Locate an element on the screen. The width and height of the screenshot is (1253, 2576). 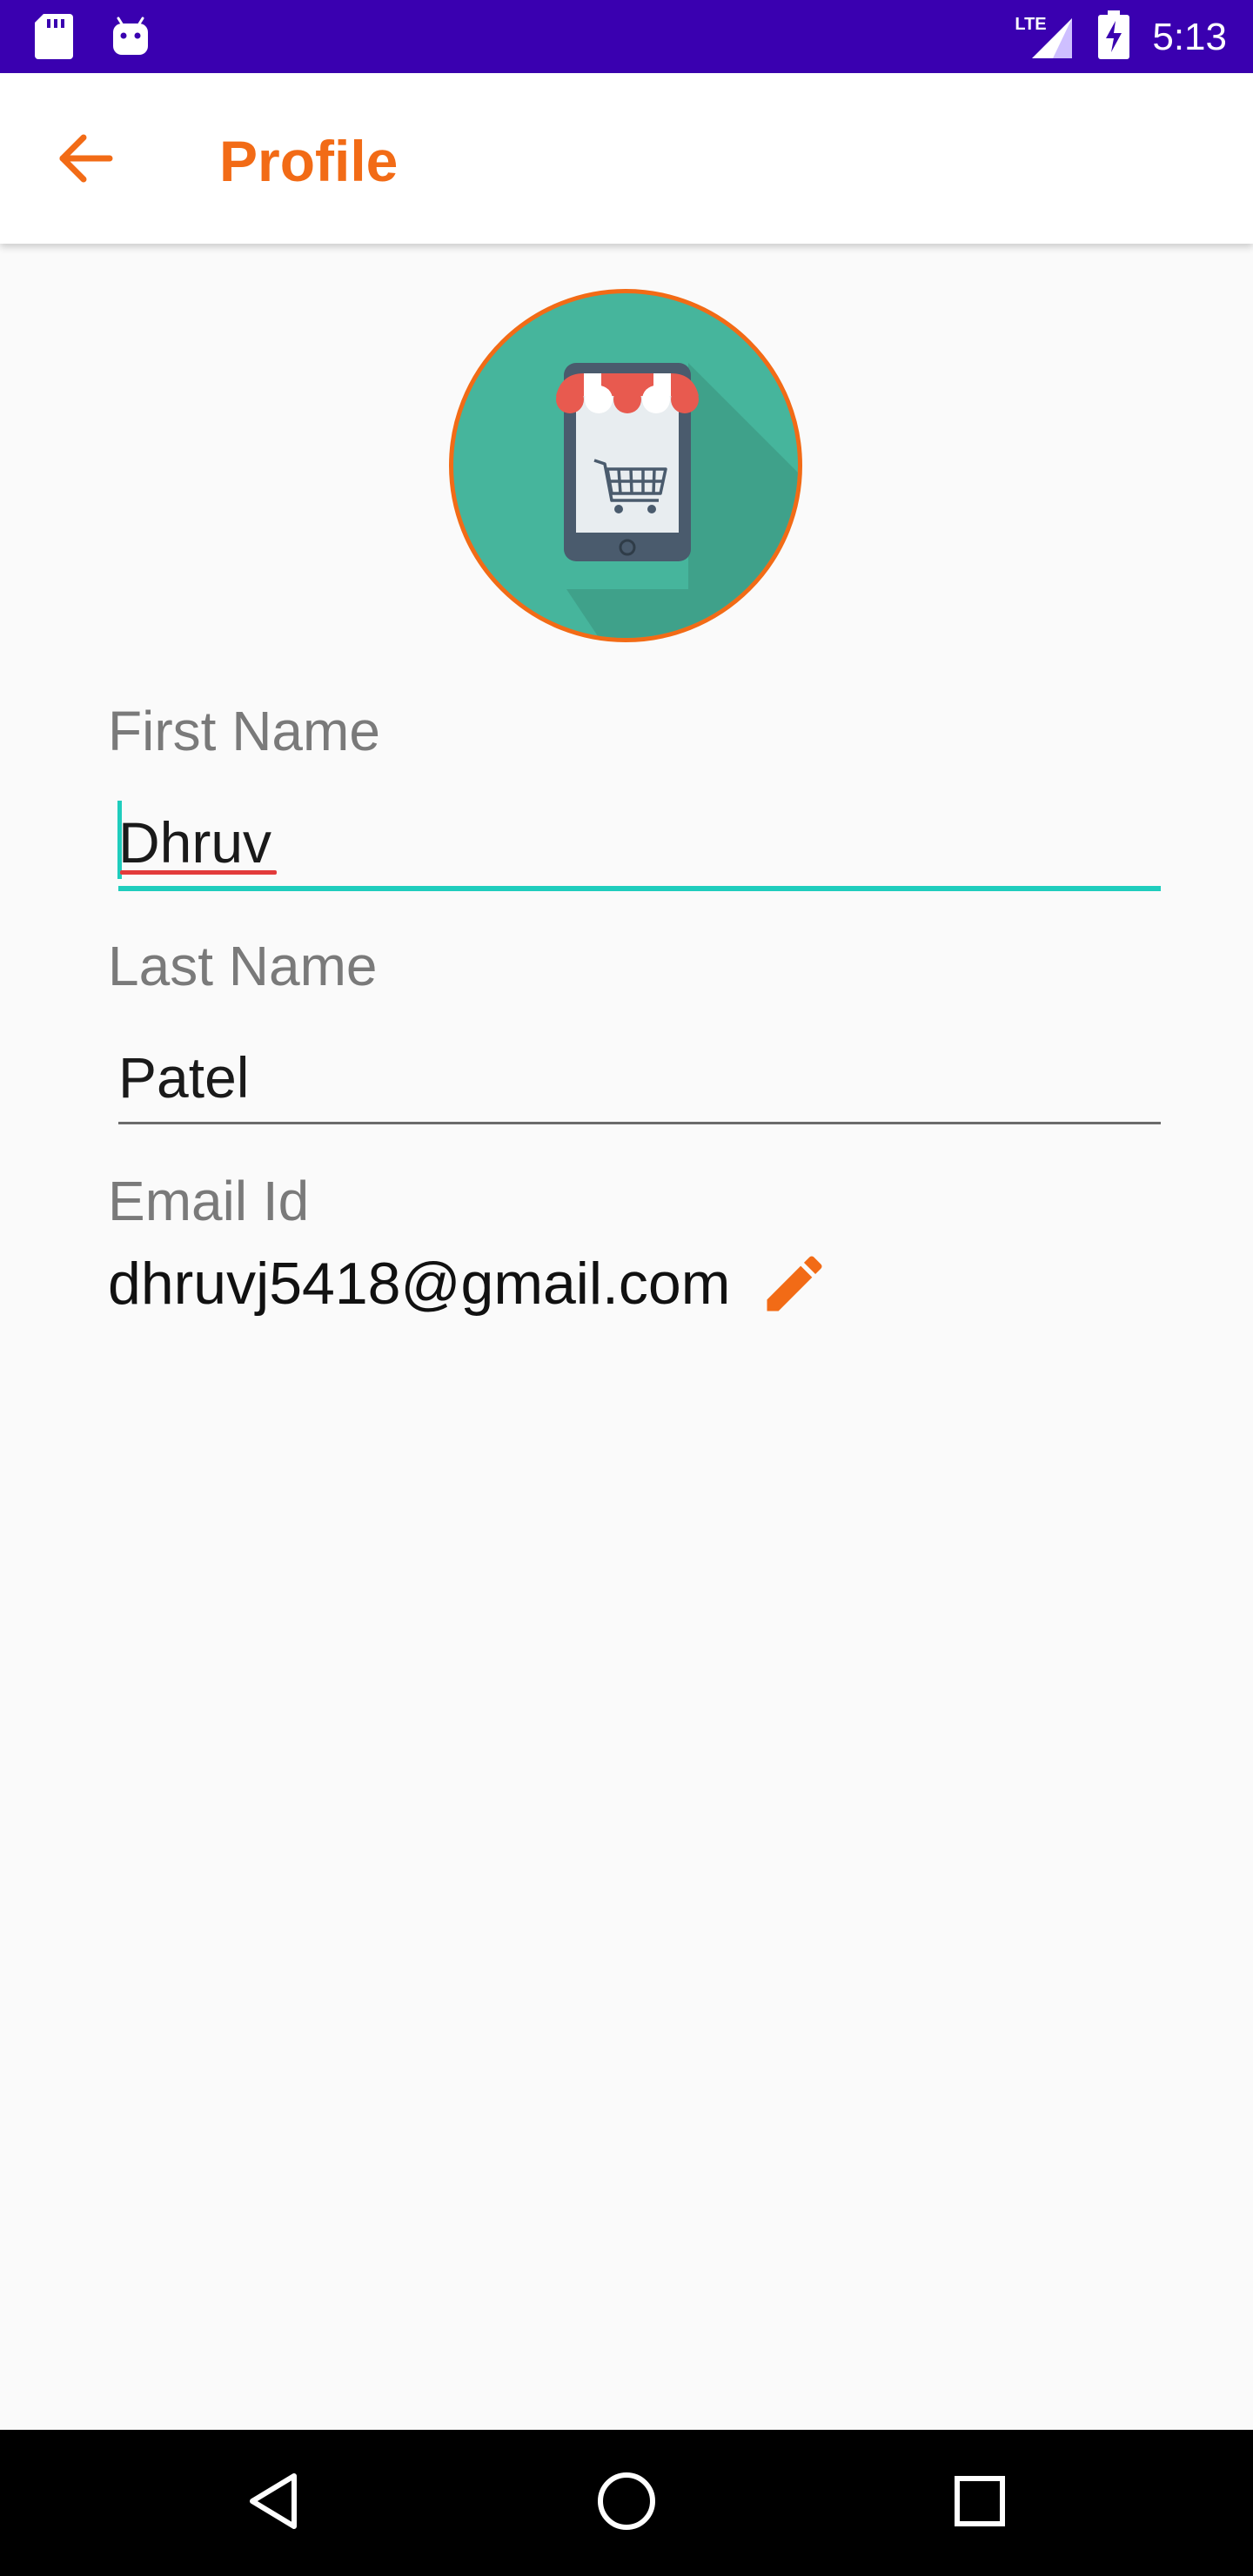
nav-recents-button is located at coordinates (979, 2502).